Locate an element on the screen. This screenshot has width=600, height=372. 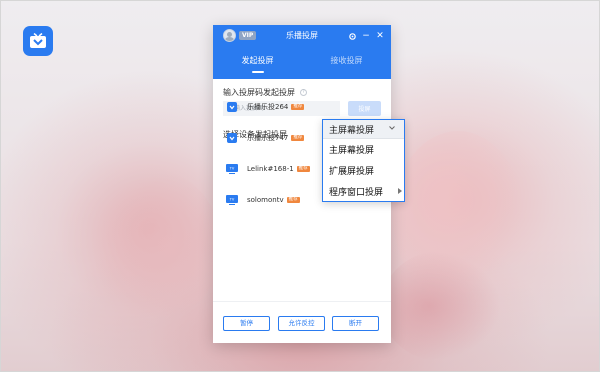
tab-bar: 发起投屏 接收投屏 is located at coordinates (302, 63).